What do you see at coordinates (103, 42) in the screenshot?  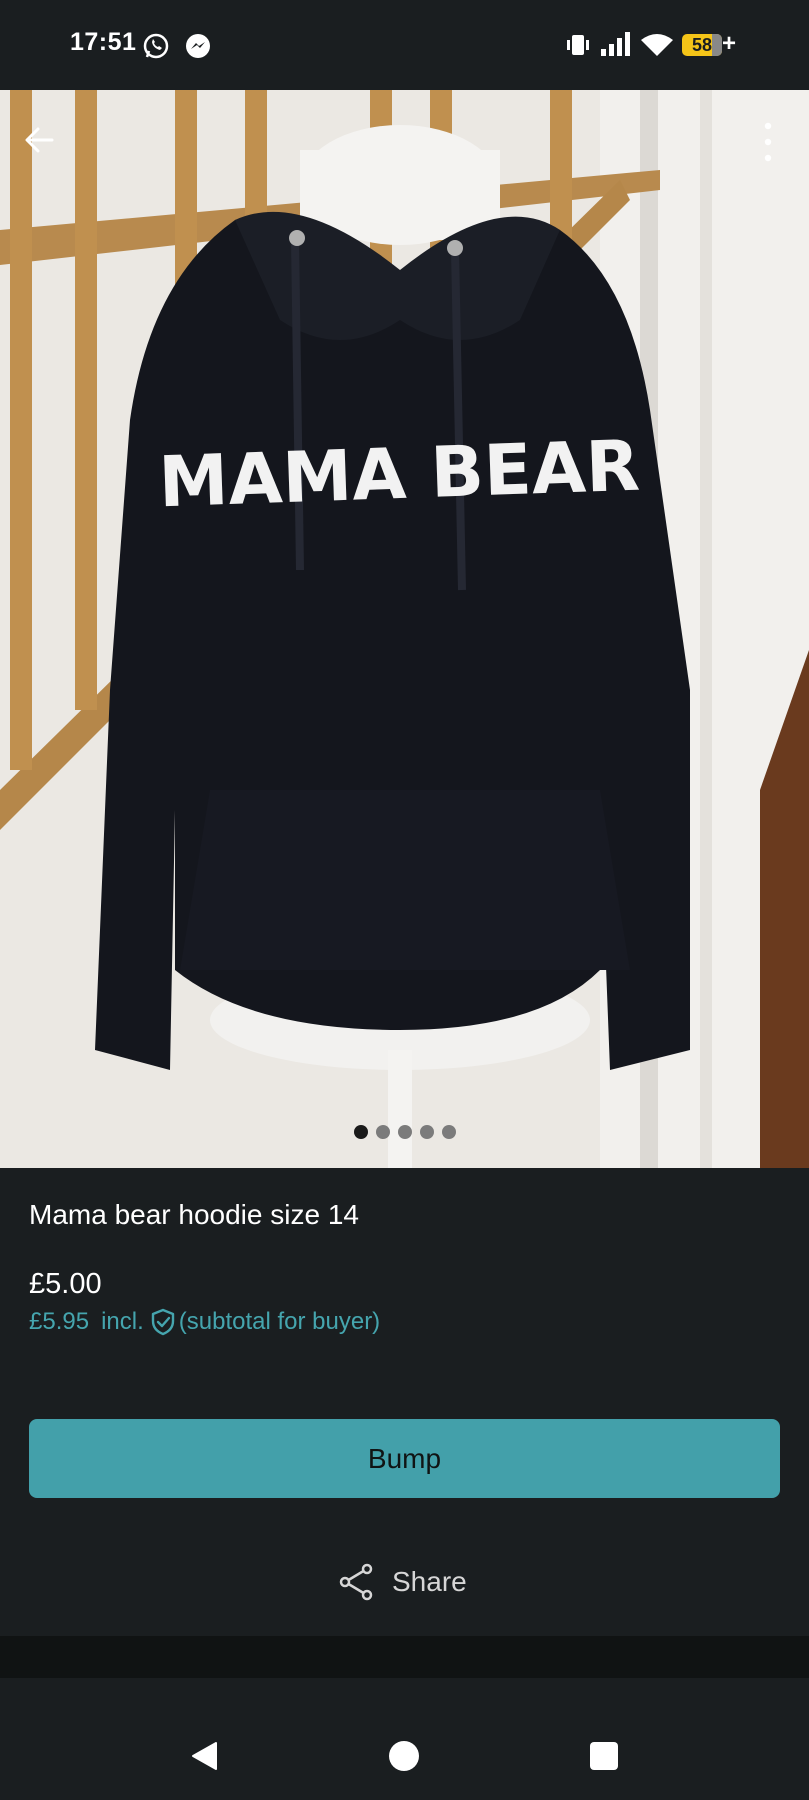 I see `status-time: 17:51` at bounding box center [103, 42].